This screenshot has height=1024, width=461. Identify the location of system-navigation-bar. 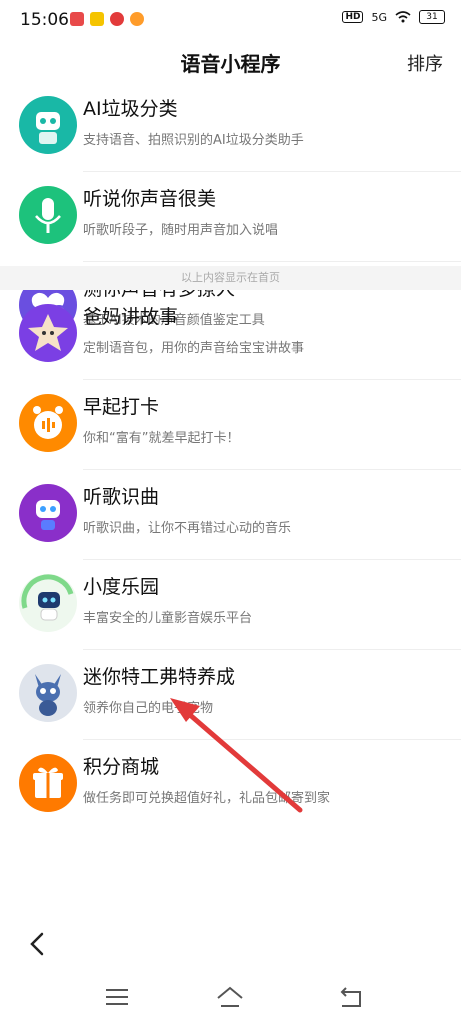
(230, 998).